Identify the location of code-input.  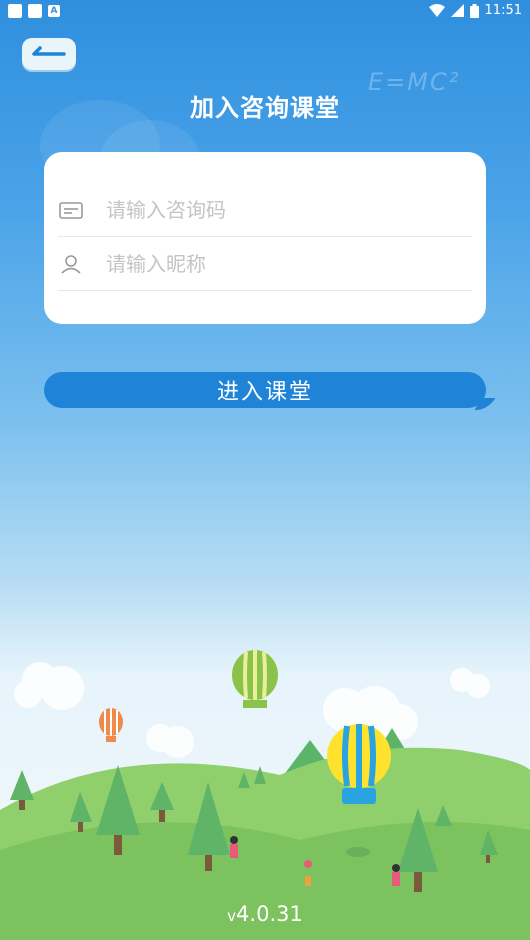
(281, 210).